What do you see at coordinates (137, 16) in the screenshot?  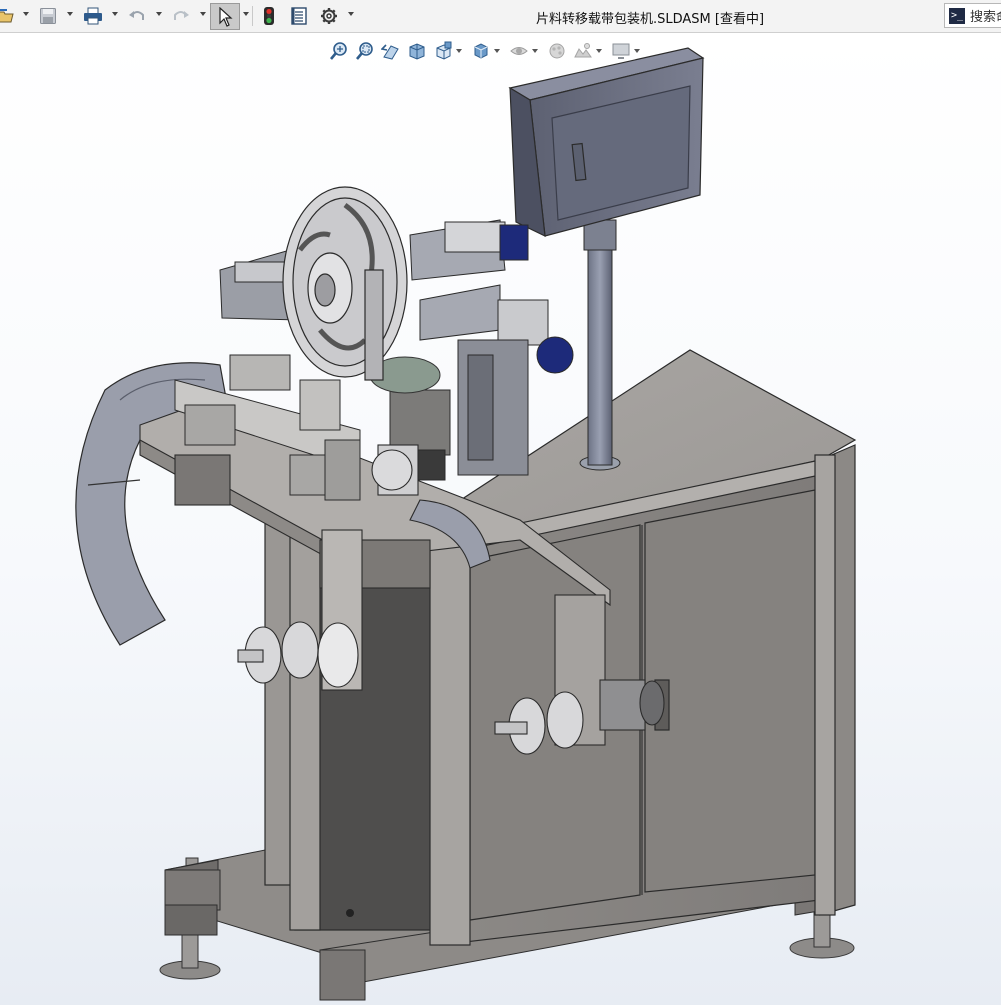 I see `undo-icon` at bounding box center [137, 16].